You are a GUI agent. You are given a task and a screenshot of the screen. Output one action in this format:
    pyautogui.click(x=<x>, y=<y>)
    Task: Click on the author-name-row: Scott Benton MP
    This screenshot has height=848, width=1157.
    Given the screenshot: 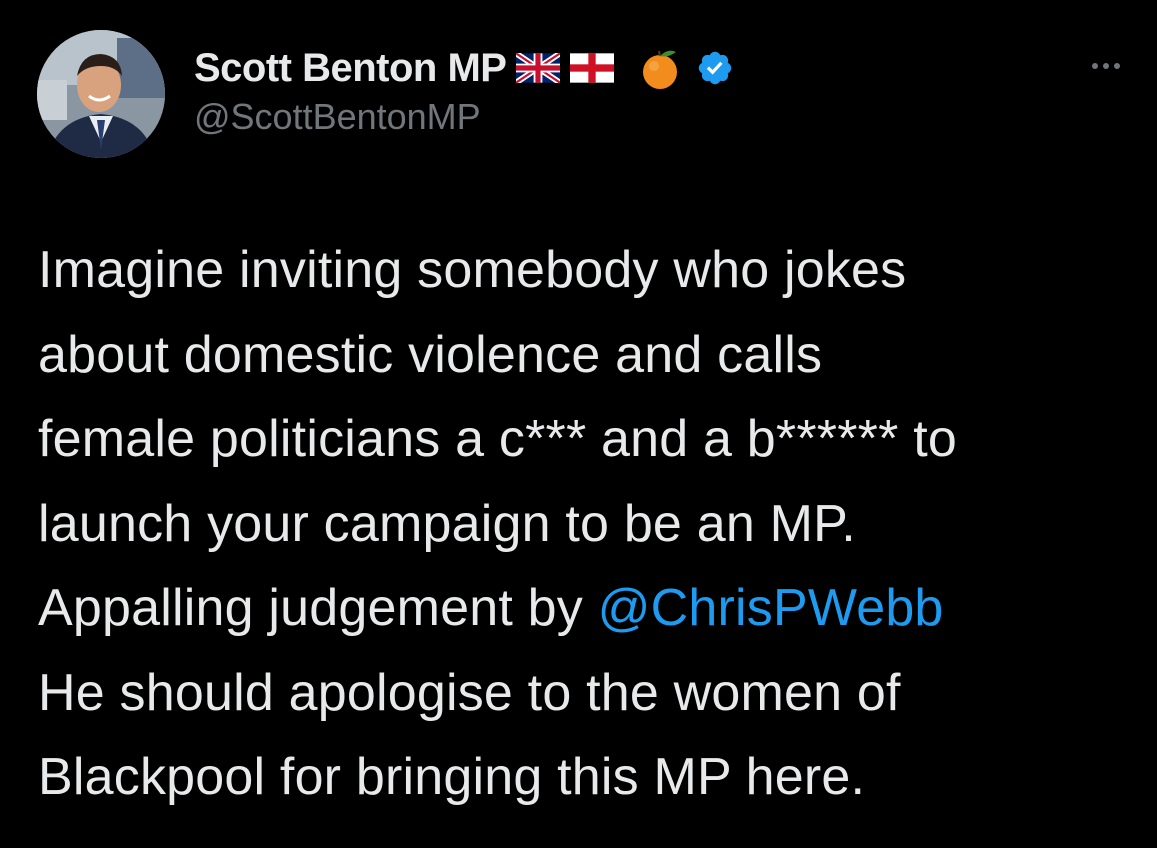 What is the action you would take?
    pyautogui.click(x=464, y=68)
    